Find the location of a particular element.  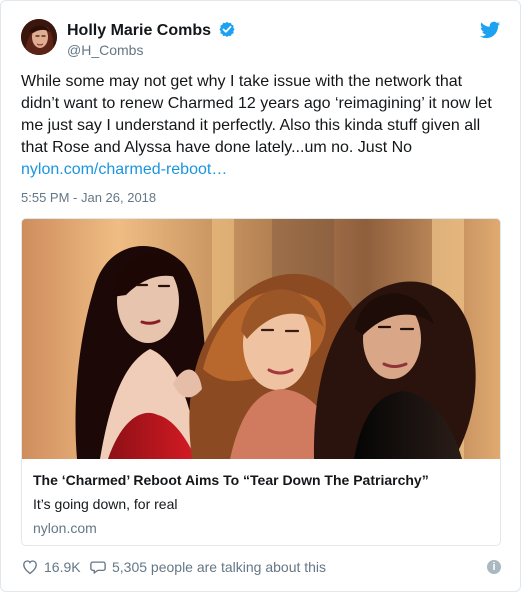

profile-photo-icon is located at coordinates (39, 37).